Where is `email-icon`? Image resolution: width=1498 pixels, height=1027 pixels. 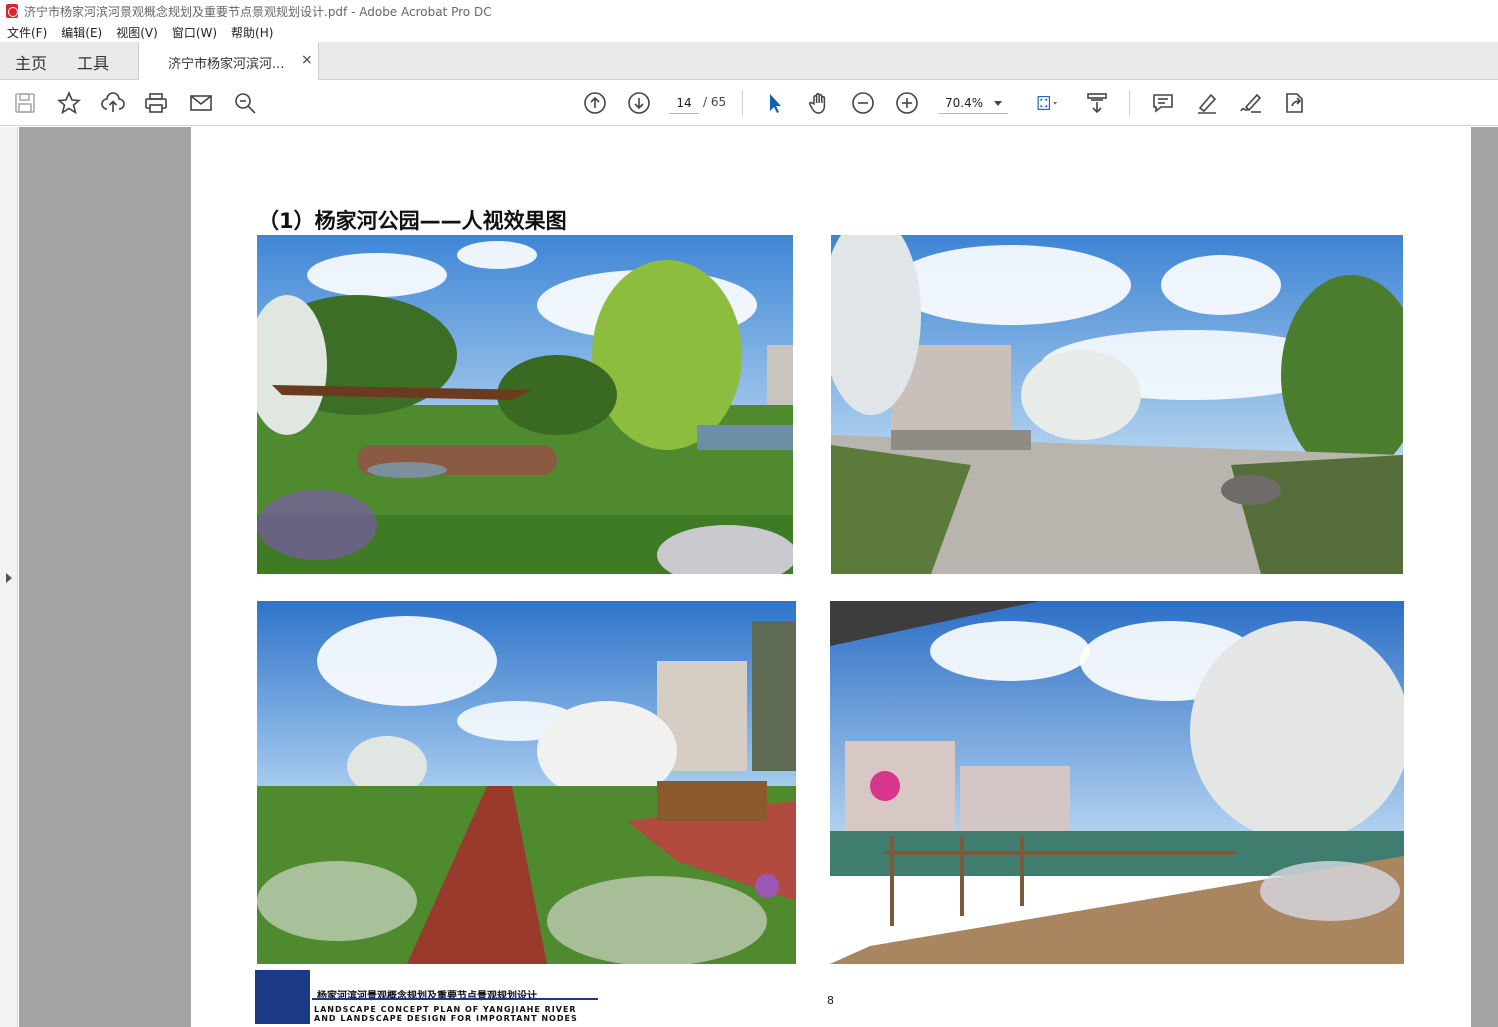
email-icon is located at coordinates (201, 103).